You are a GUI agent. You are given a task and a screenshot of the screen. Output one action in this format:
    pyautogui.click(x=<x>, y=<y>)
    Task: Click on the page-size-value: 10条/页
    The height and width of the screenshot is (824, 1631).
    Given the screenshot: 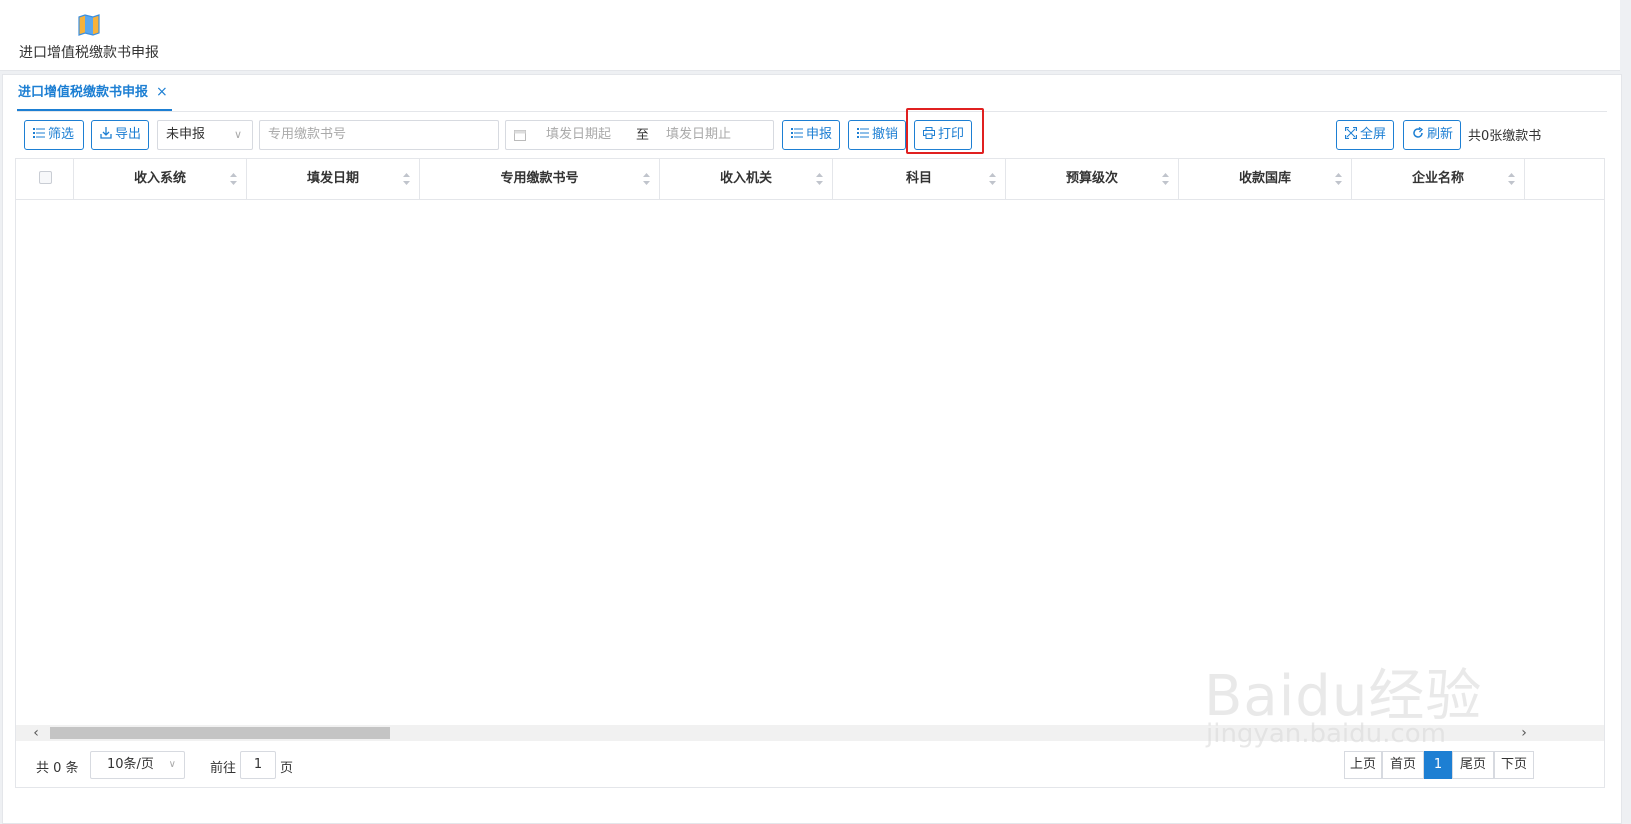 What is the action you would take?
    pyautogui.click(x=130, y=764)
    